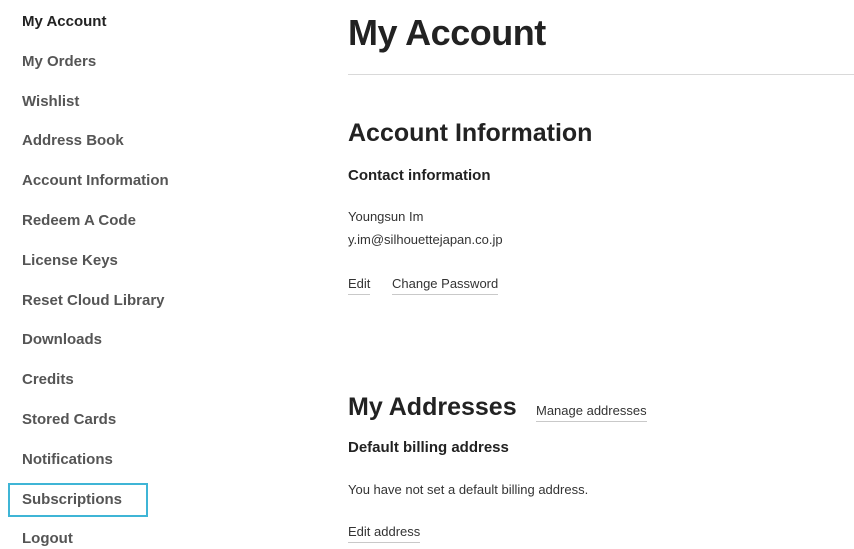  Describe the element at coordinates (78, 62) in the screenshot. I see `sidebar-item-my-orders: My Orders` at that location.